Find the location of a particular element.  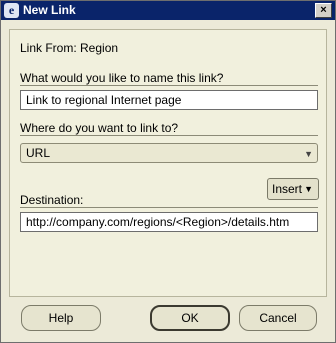

help-button: Help is located at coordinates (61, 318).